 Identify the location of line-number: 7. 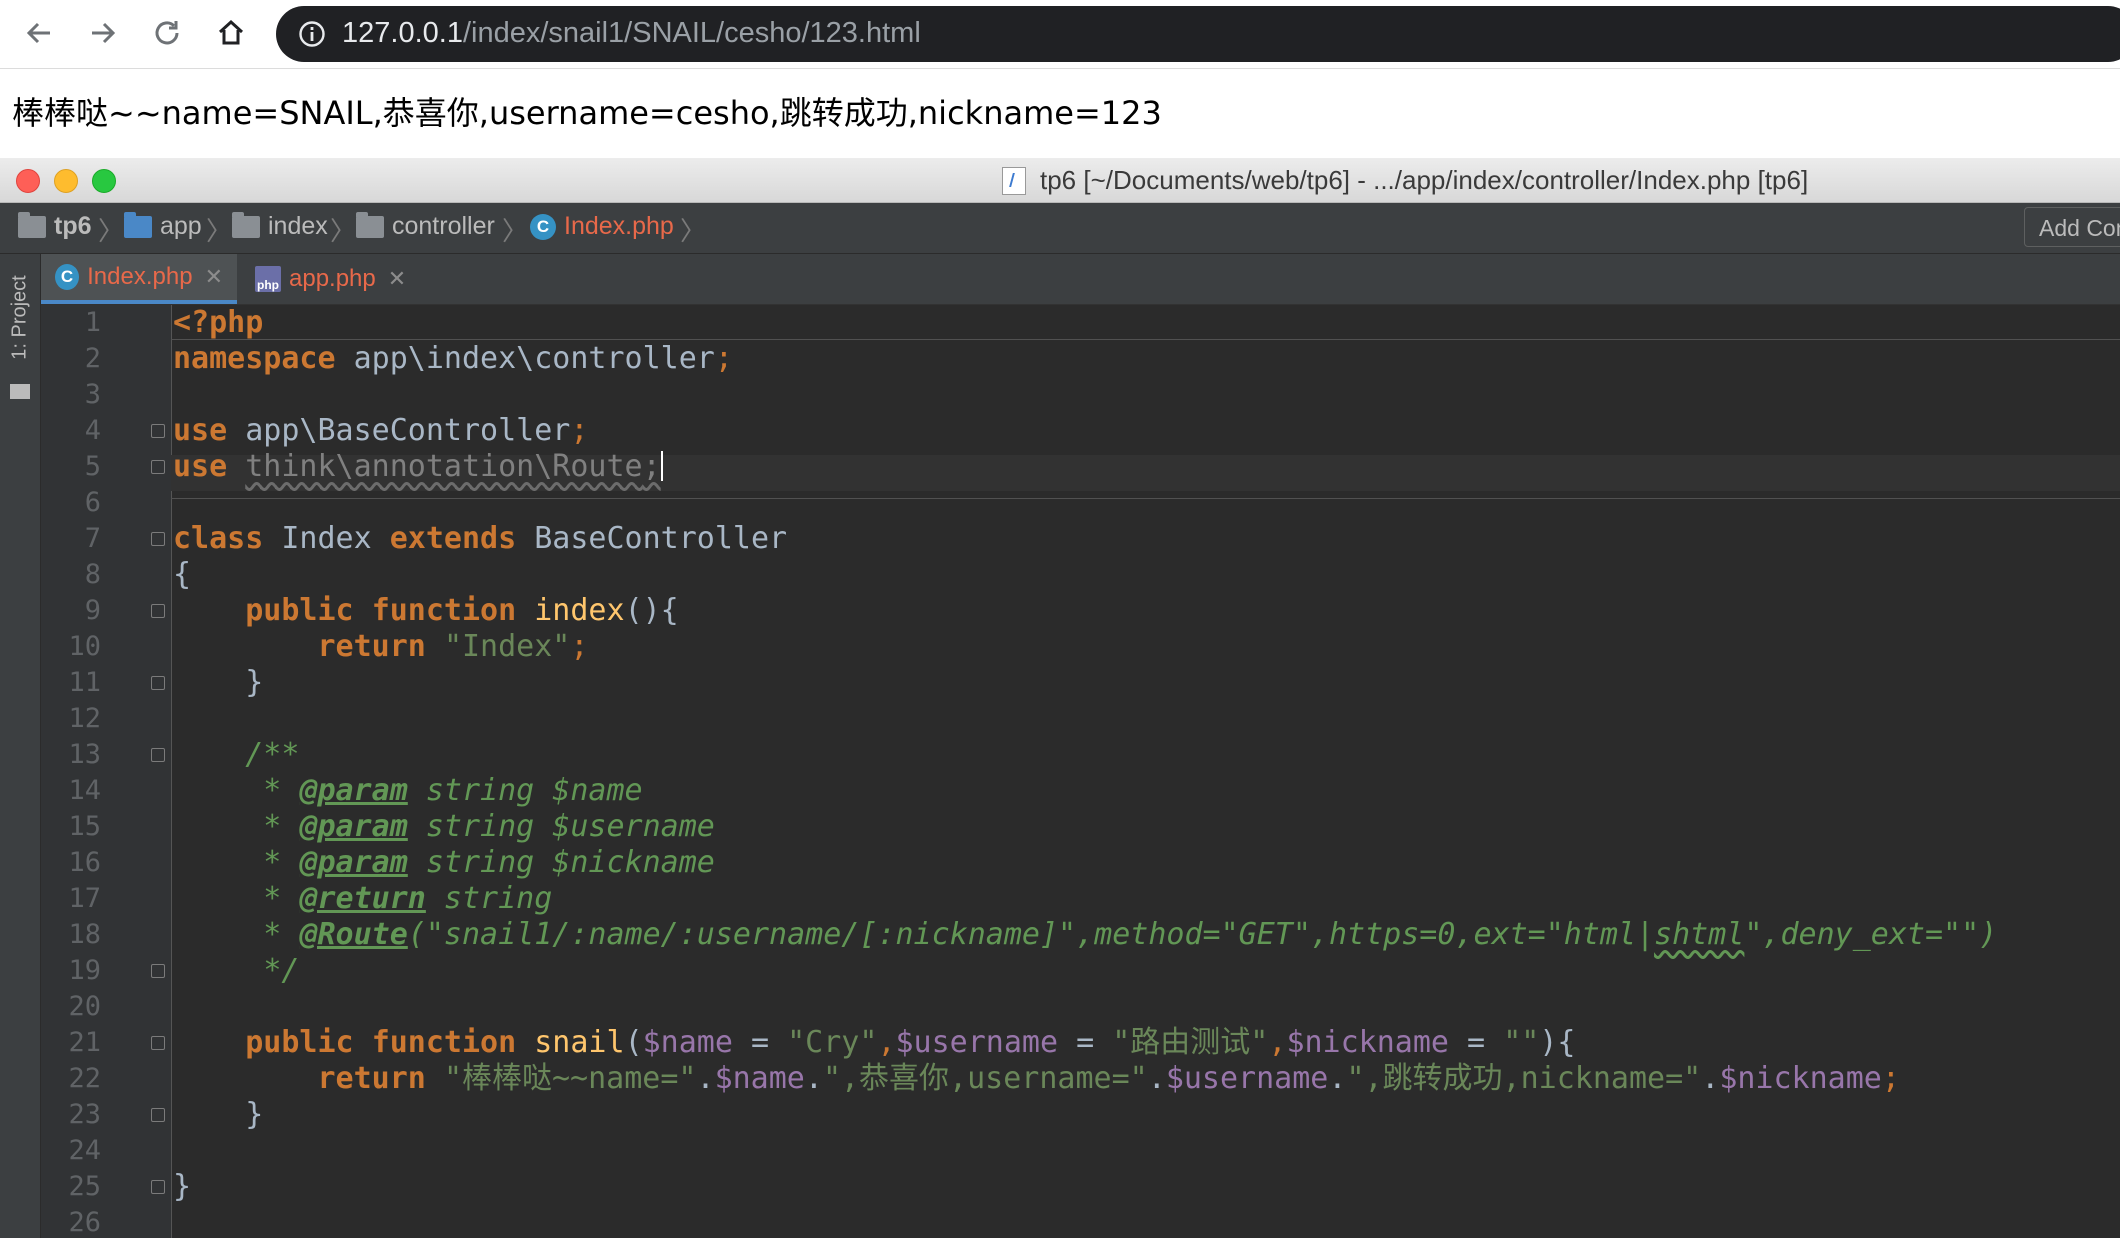
(92, 538).